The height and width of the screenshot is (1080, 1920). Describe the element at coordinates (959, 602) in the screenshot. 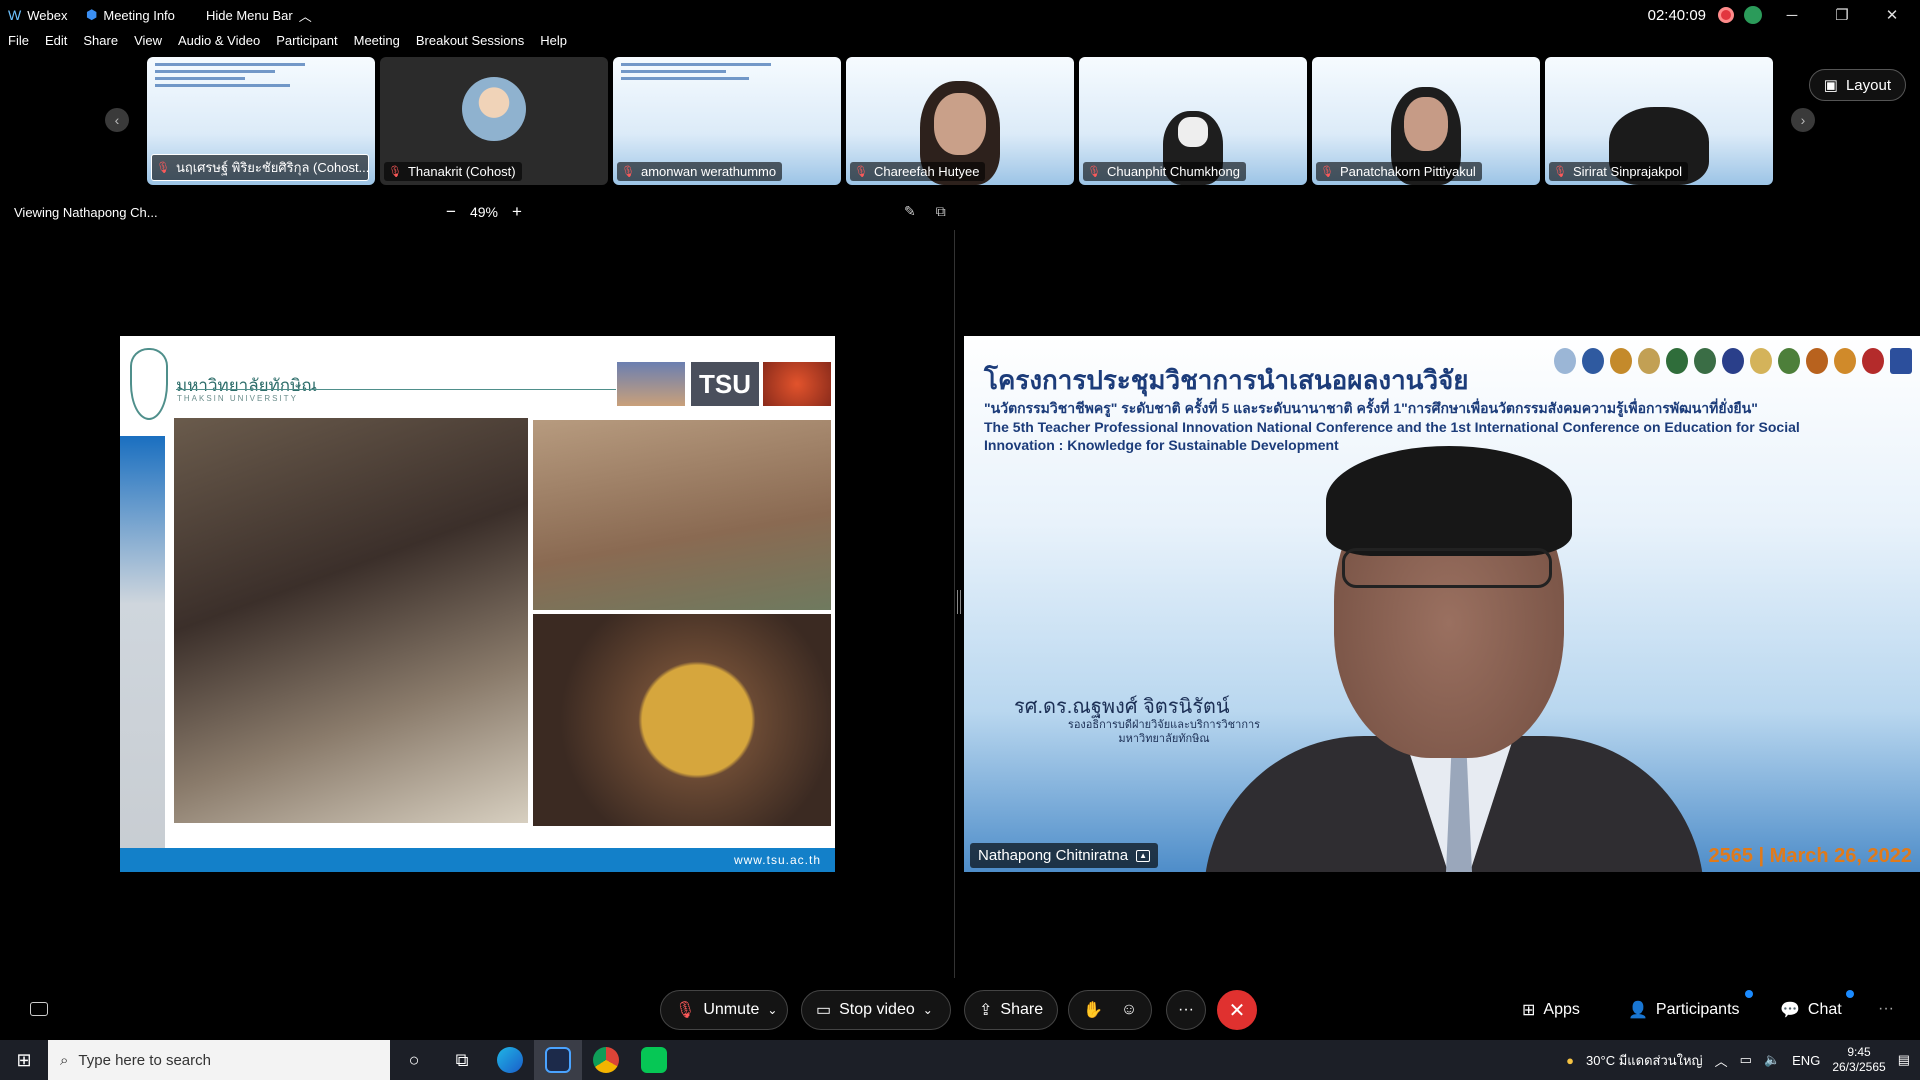

I see `resize-handle` at that location.